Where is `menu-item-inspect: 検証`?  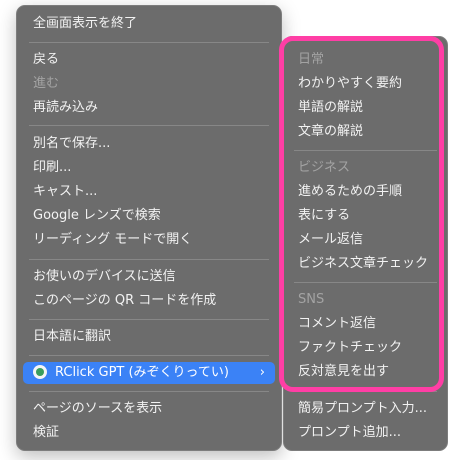 menu-item-inspect: 検証 is located at coordinates (149, 433).